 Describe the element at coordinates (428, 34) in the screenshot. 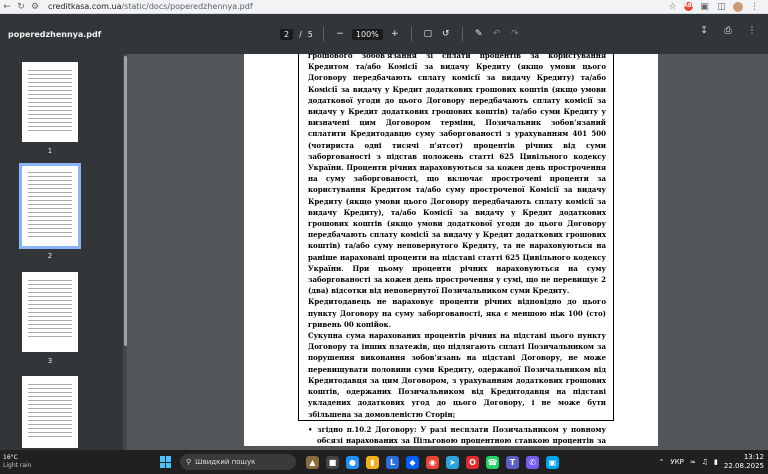

I see `fit-page-icon: ▢` at that location.